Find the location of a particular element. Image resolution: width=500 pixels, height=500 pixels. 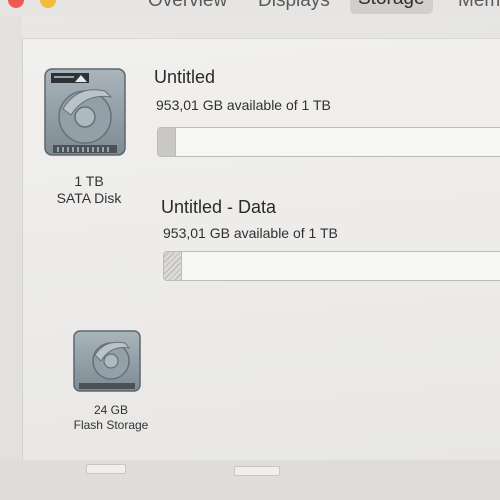

sidebar-edge is located at coordinates (11, 258).